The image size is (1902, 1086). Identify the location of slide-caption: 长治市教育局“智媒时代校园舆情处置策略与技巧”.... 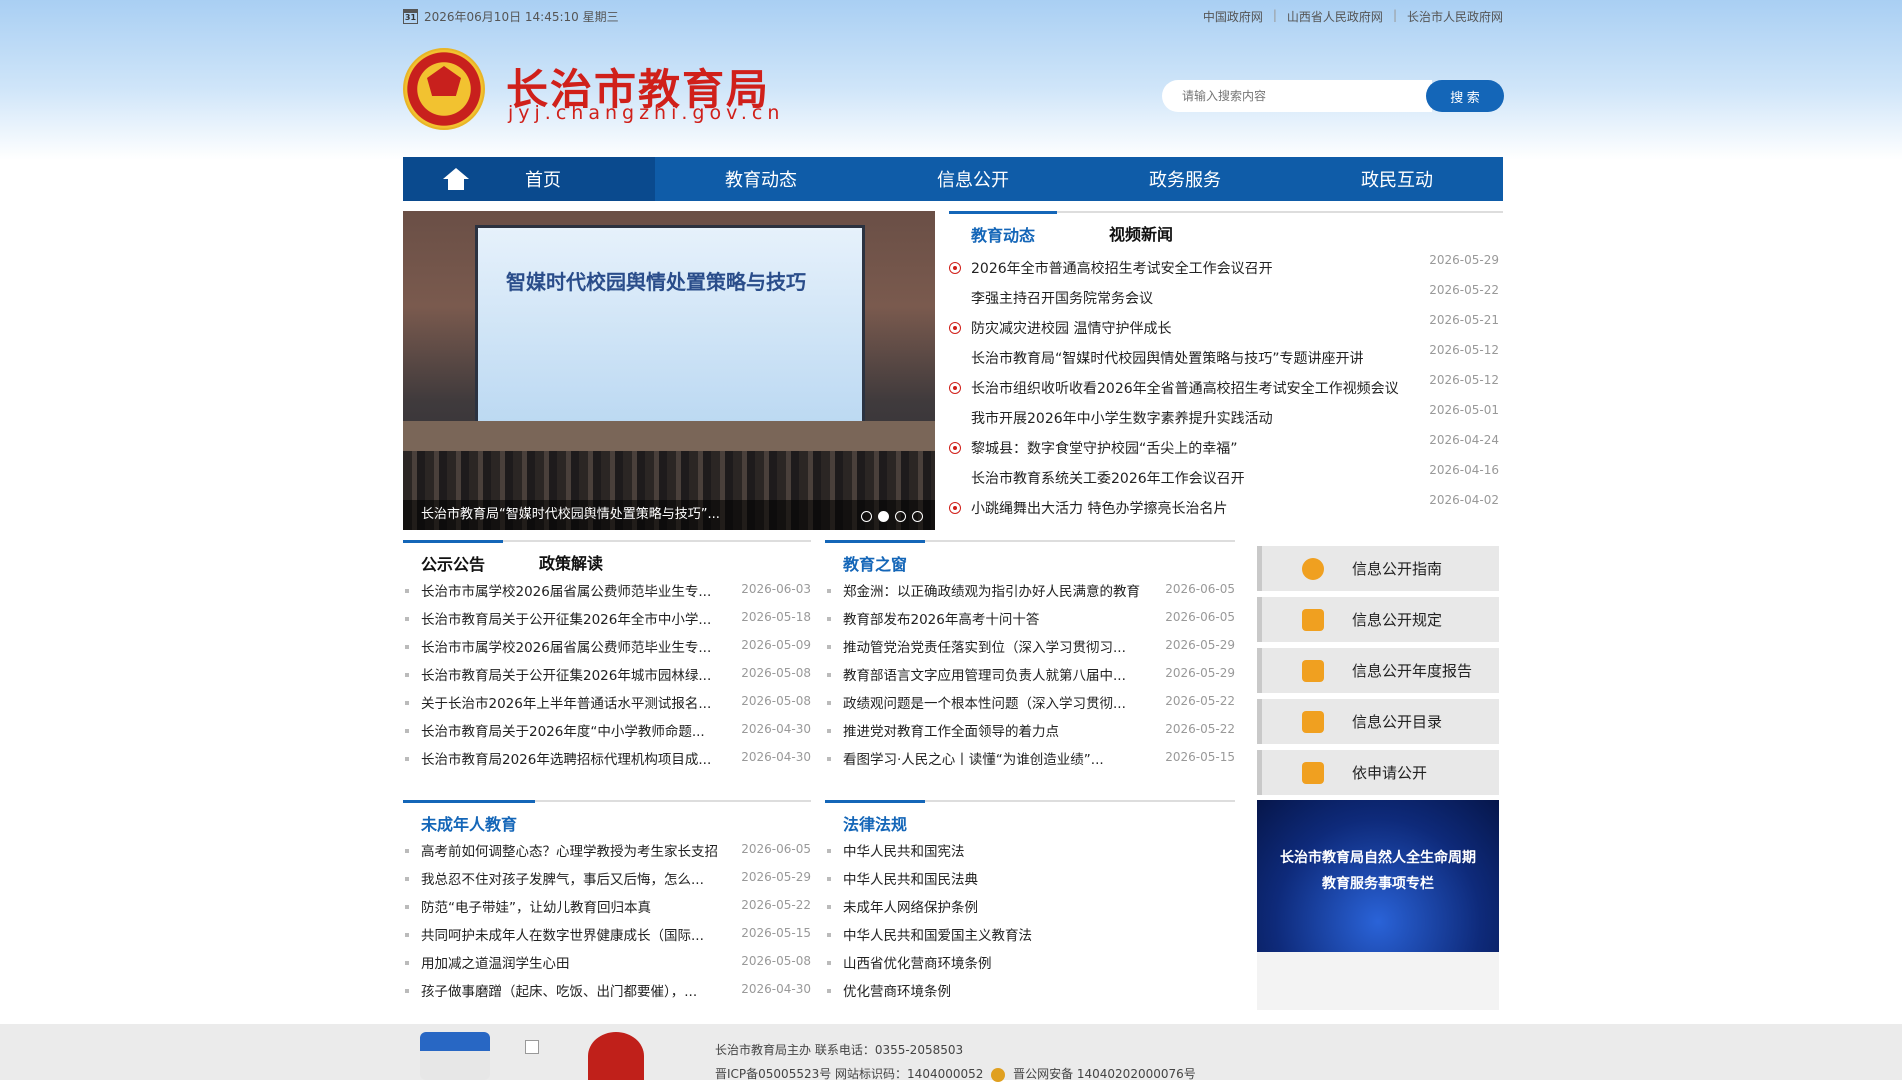
(669, 515).